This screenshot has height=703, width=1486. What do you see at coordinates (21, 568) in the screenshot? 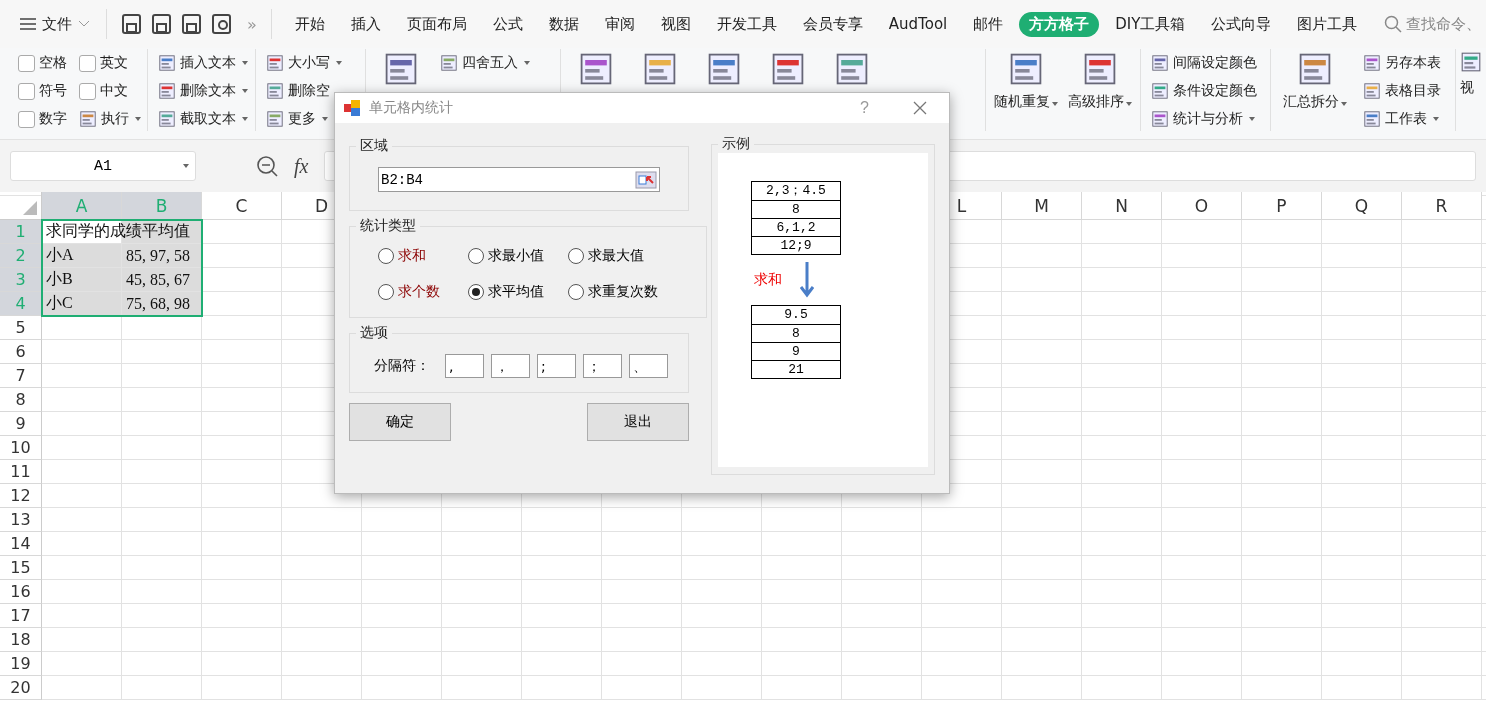
I see `row-header: 15` at bounding box center [21, 568].